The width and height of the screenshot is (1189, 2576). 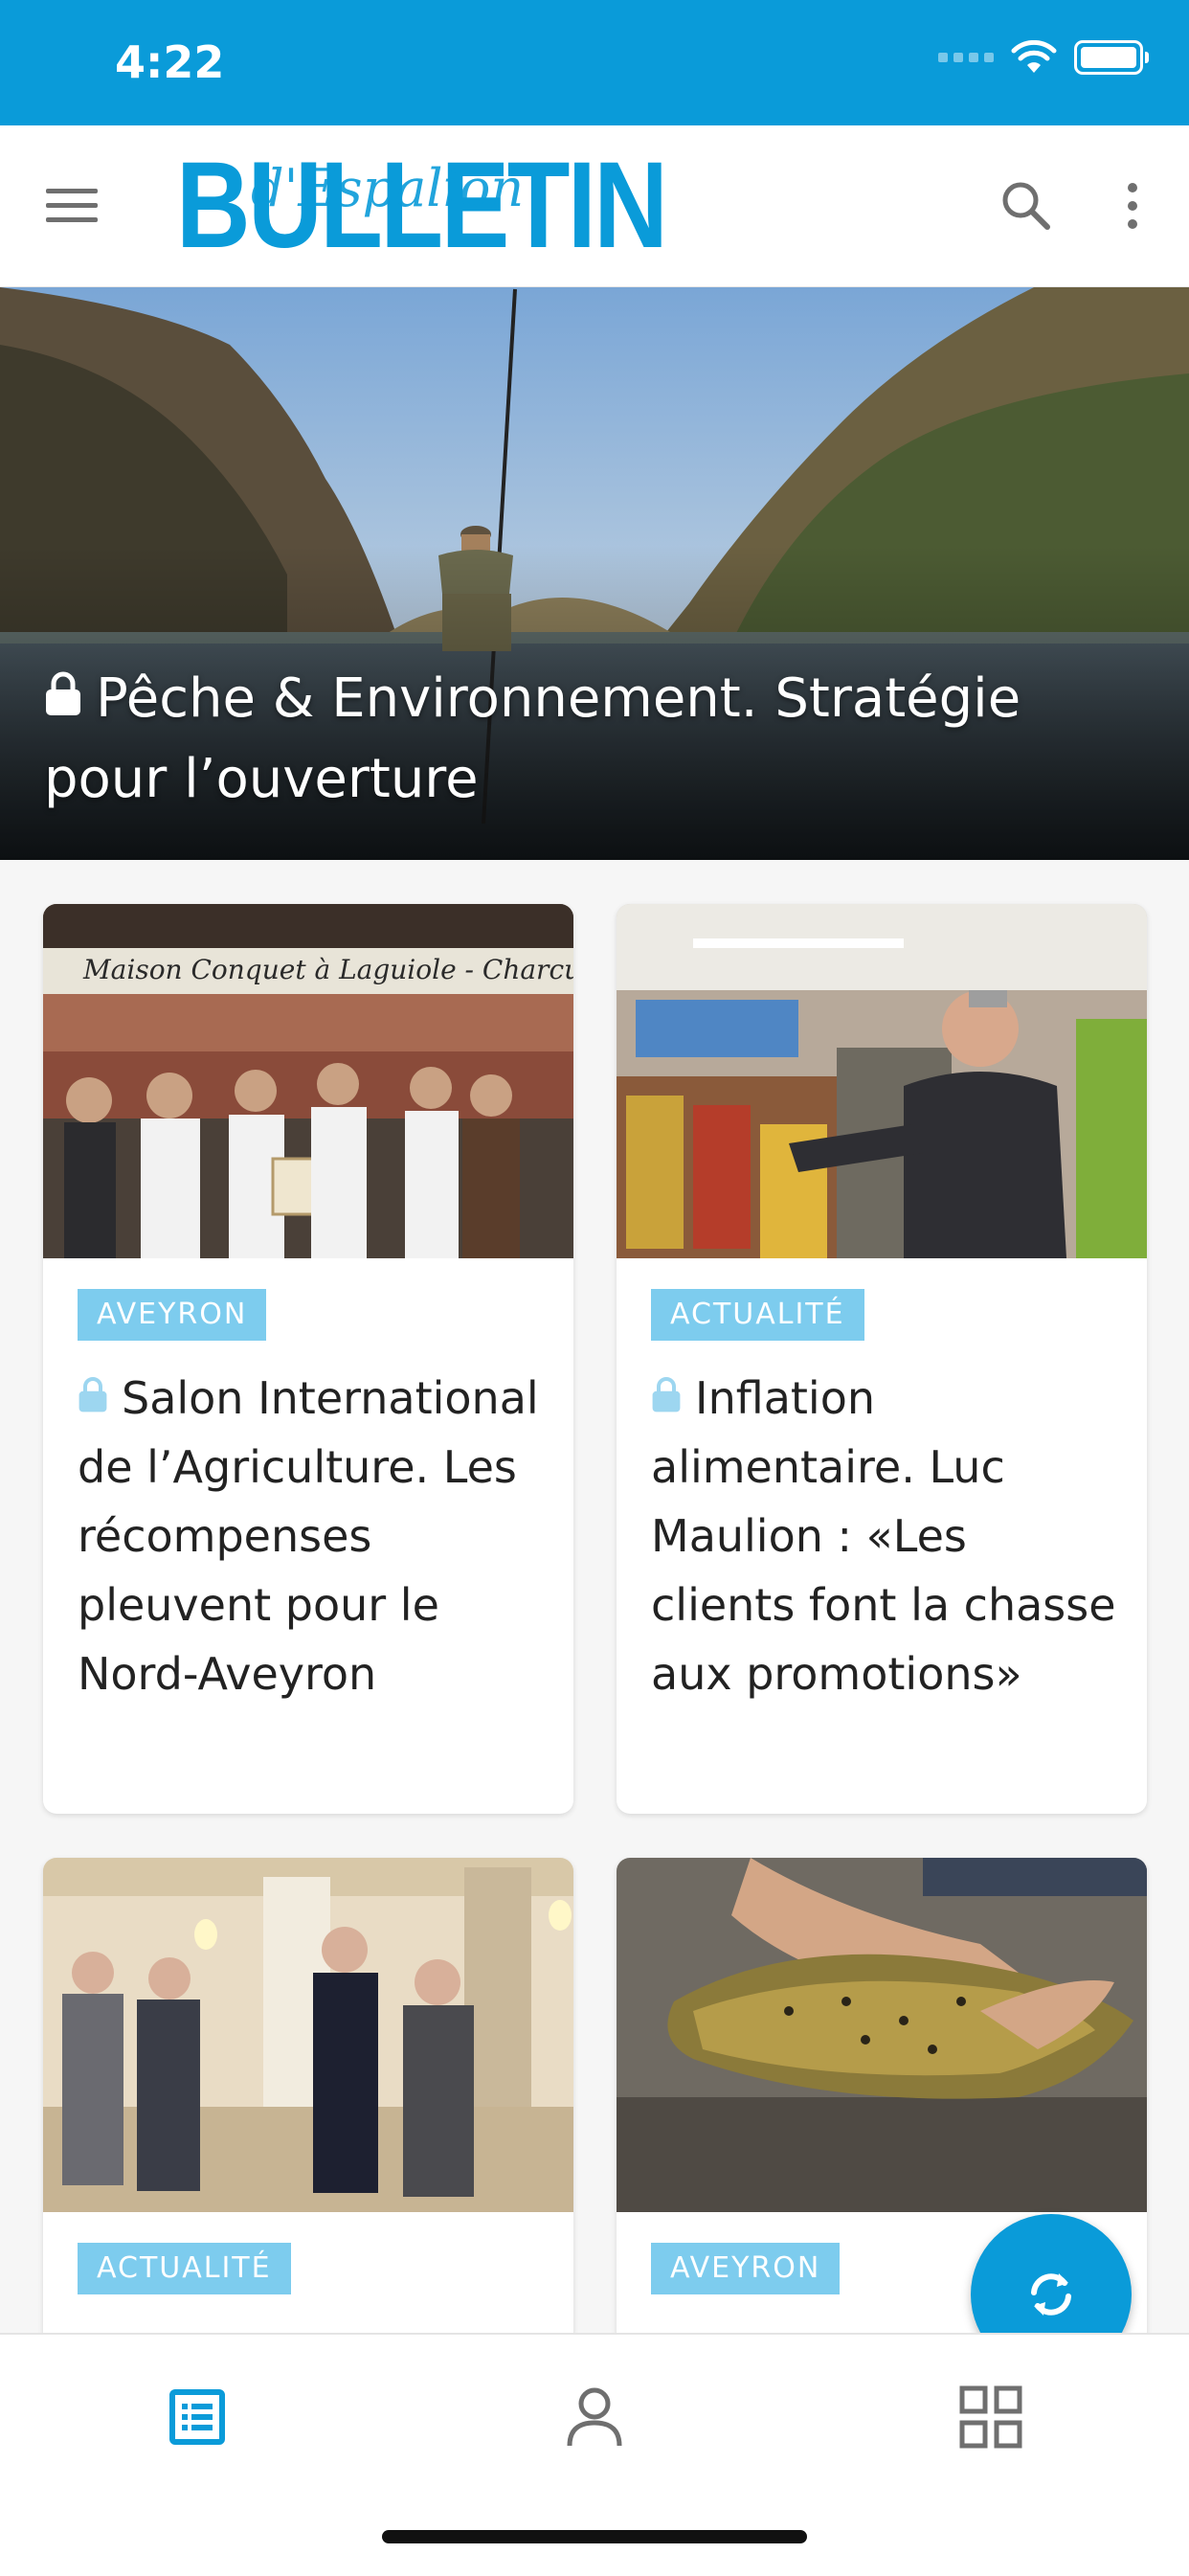 What do you see at coordinates (422, 205) in the screenshot?
I see `bulletin-logo: BULLETIN d'Espalion` at bounding box center [422, 205].